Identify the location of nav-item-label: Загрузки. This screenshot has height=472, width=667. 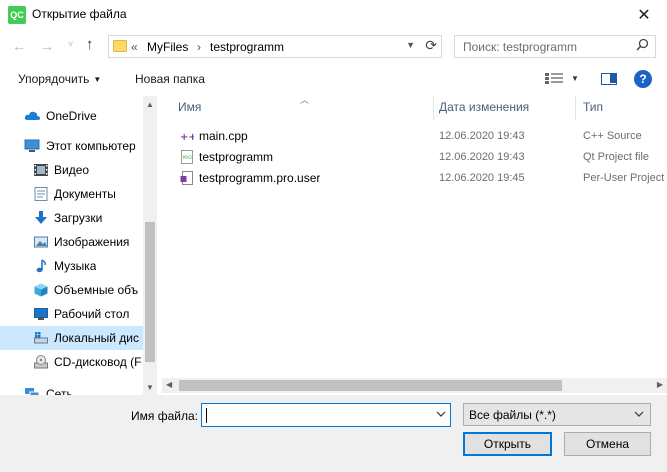
(78, 218).